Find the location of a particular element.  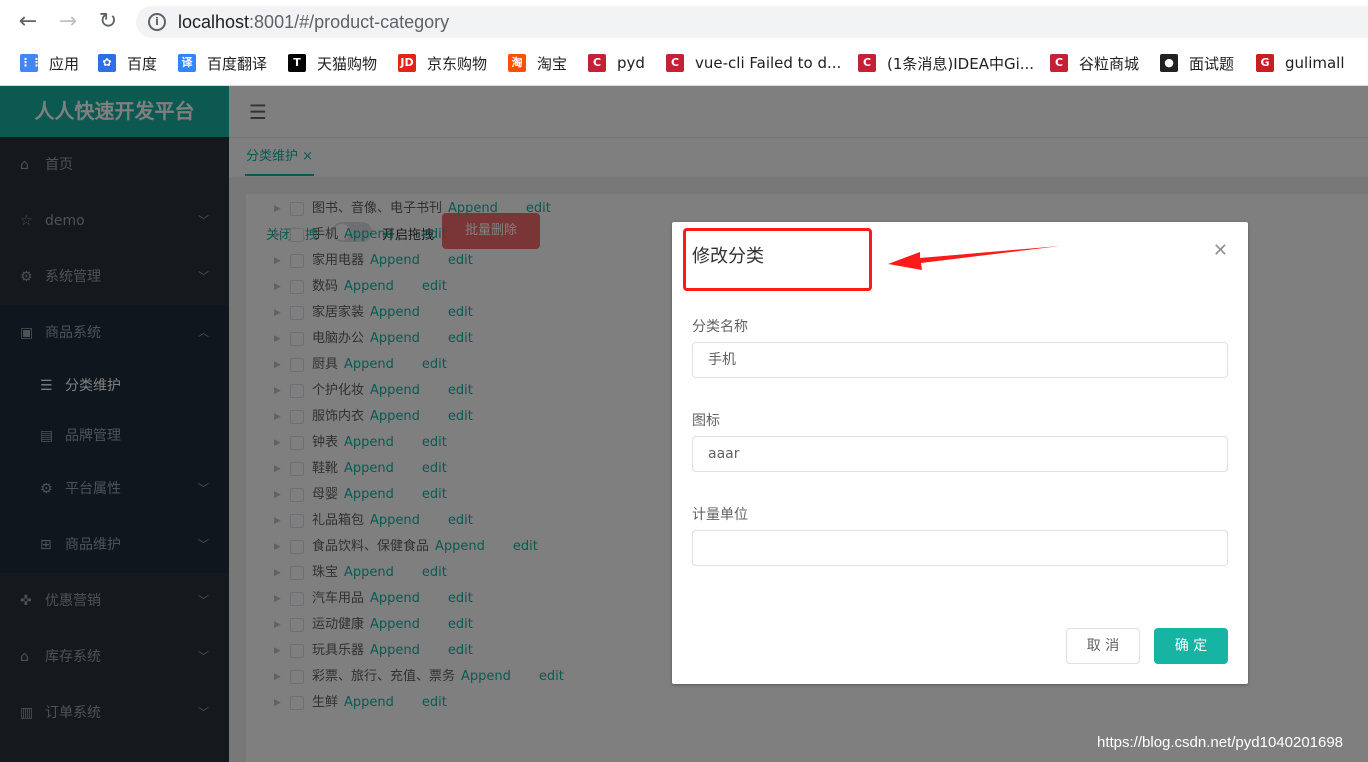

url-path: :8001/#/product-category is located at coordinates (349, 22).